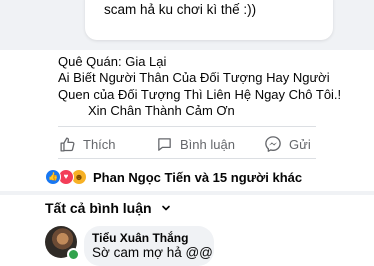 The width and height of the screenshot is (374, 266). I want to click on comment-icon, so click(164, 144).